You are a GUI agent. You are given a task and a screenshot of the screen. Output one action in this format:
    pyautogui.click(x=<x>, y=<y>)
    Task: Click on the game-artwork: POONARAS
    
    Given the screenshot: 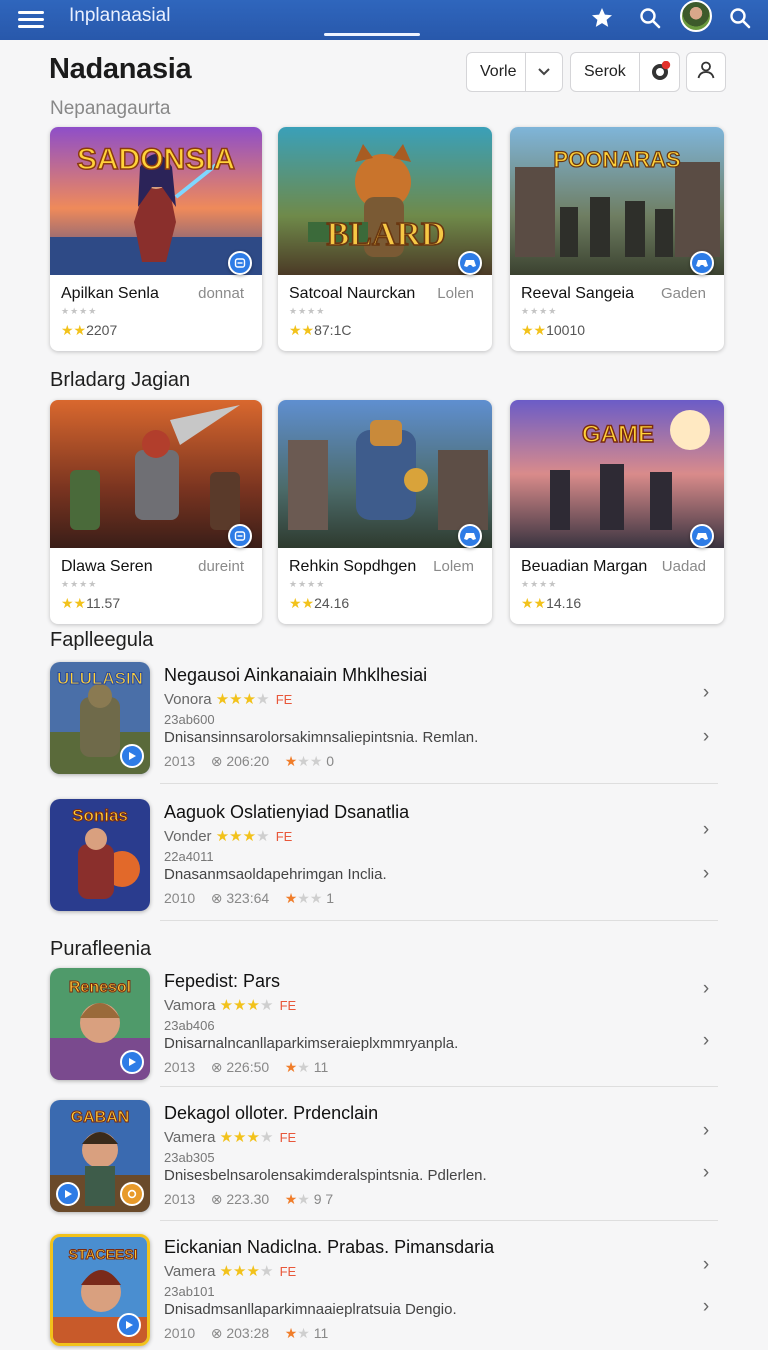 What is the action you would take?
    pyautogui.click(x=617, y=201)
    